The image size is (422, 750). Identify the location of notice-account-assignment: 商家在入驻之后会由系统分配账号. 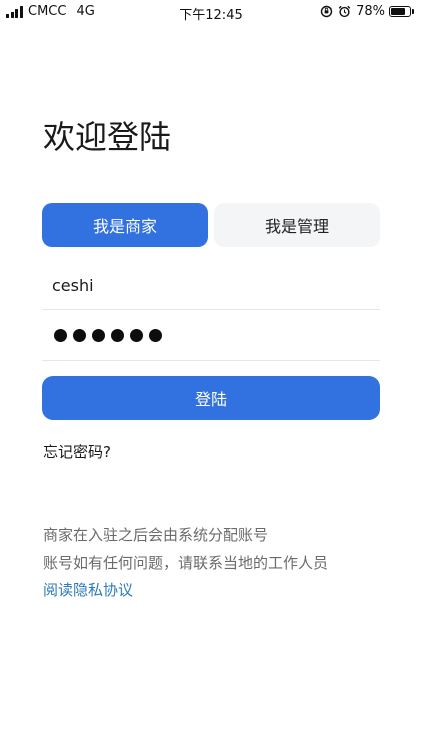
(156, 535).